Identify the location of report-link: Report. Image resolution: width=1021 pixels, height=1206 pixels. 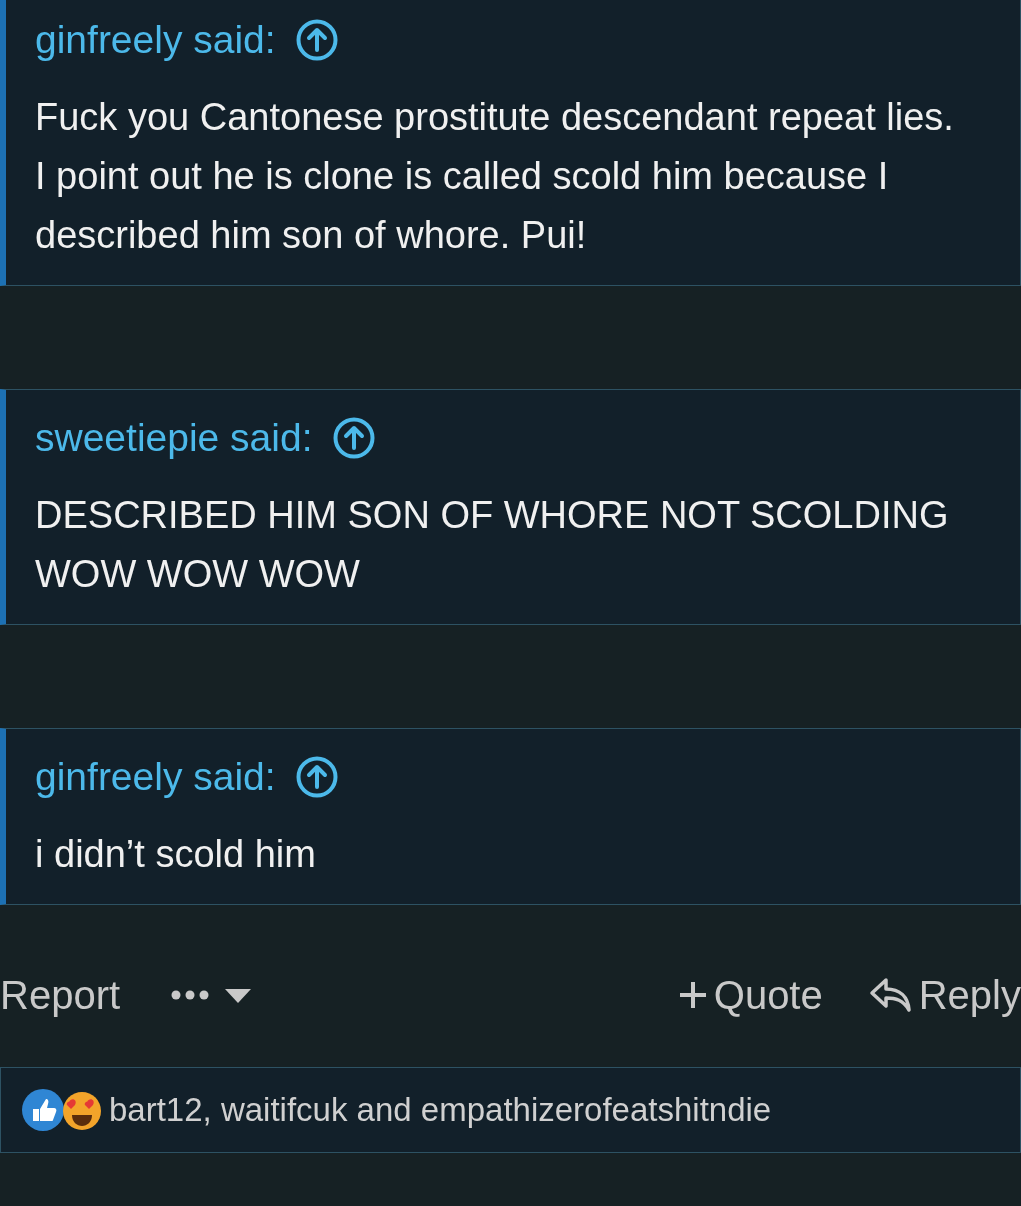
(60, 995).